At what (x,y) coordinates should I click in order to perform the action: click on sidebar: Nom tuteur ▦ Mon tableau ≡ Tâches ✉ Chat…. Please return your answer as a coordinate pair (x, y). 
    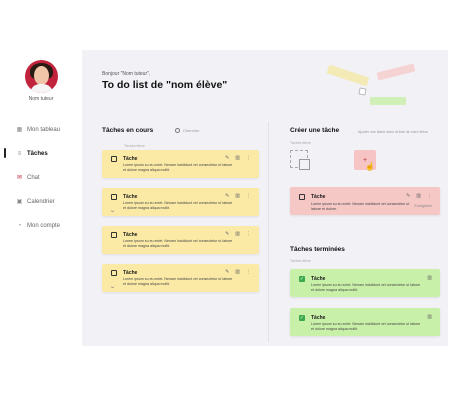
    Looking at the image, I should click on (41, 198).